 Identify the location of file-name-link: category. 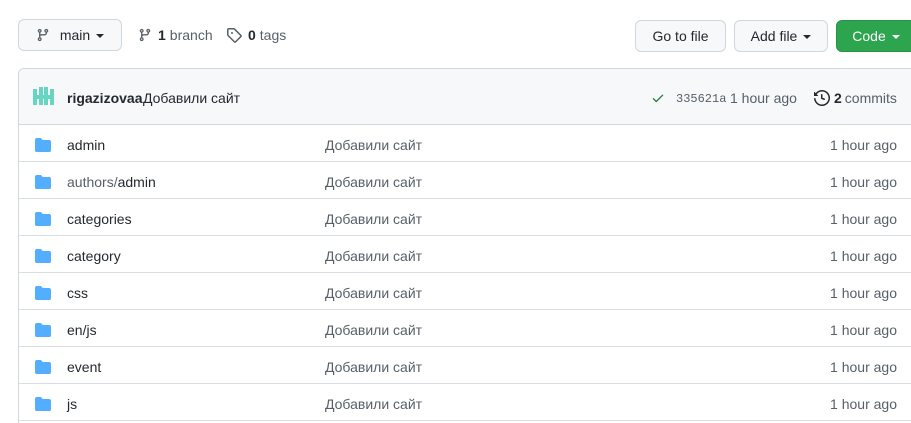
(94, 256).